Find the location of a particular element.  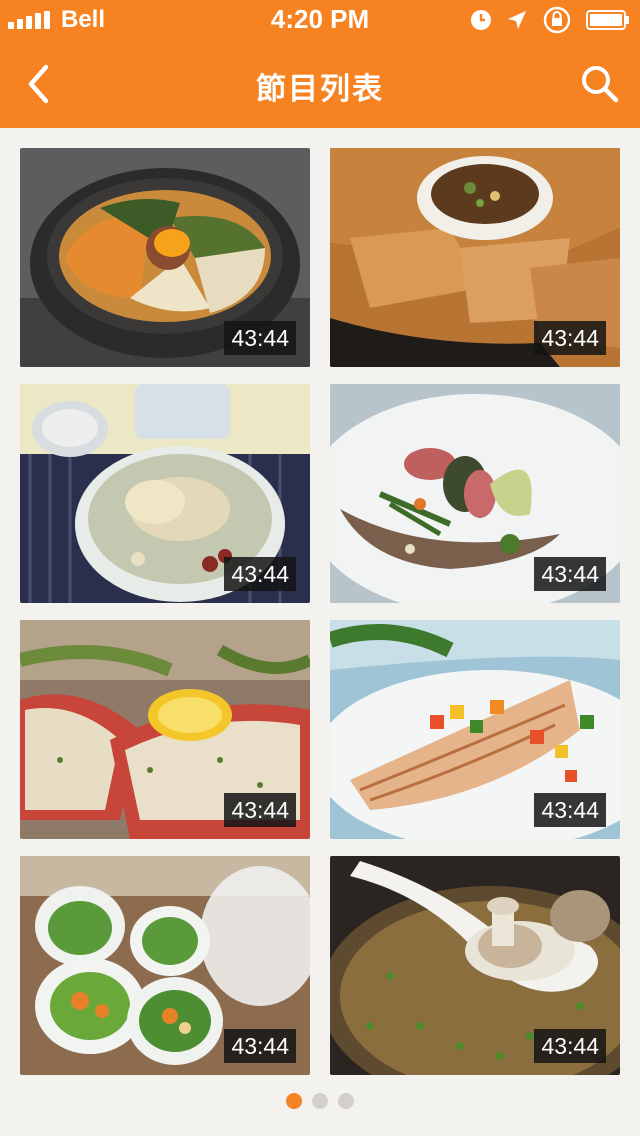

program-card-grilled-fish: 43:44 is located at coordinates (475, 729).